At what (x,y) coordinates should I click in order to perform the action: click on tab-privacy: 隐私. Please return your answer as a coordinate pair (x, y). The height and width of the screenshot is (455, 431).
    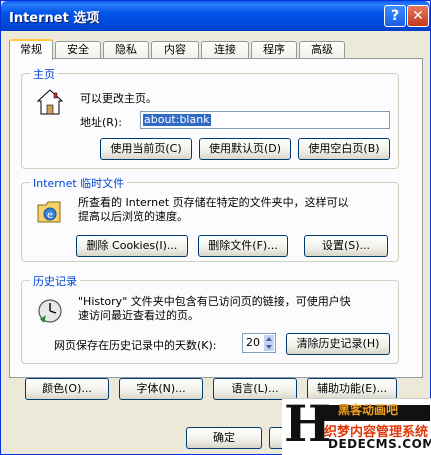
    Looking at the image, I should click on (126, 50).